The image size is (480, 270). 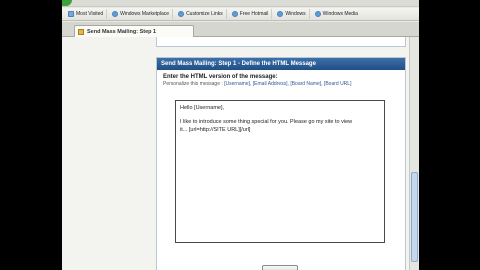 I want to click on personalize-prefix: Personalize this message :, so click(x=193, y=84).